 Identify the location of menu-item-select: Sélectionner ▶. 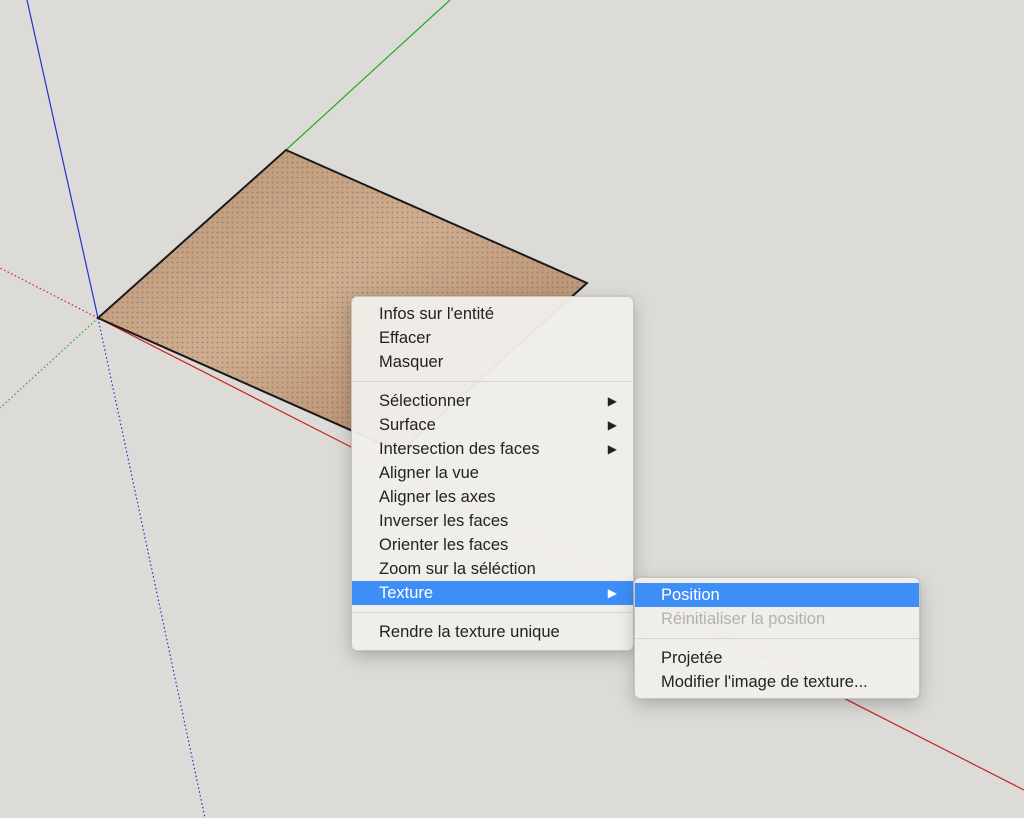
(492, 401).